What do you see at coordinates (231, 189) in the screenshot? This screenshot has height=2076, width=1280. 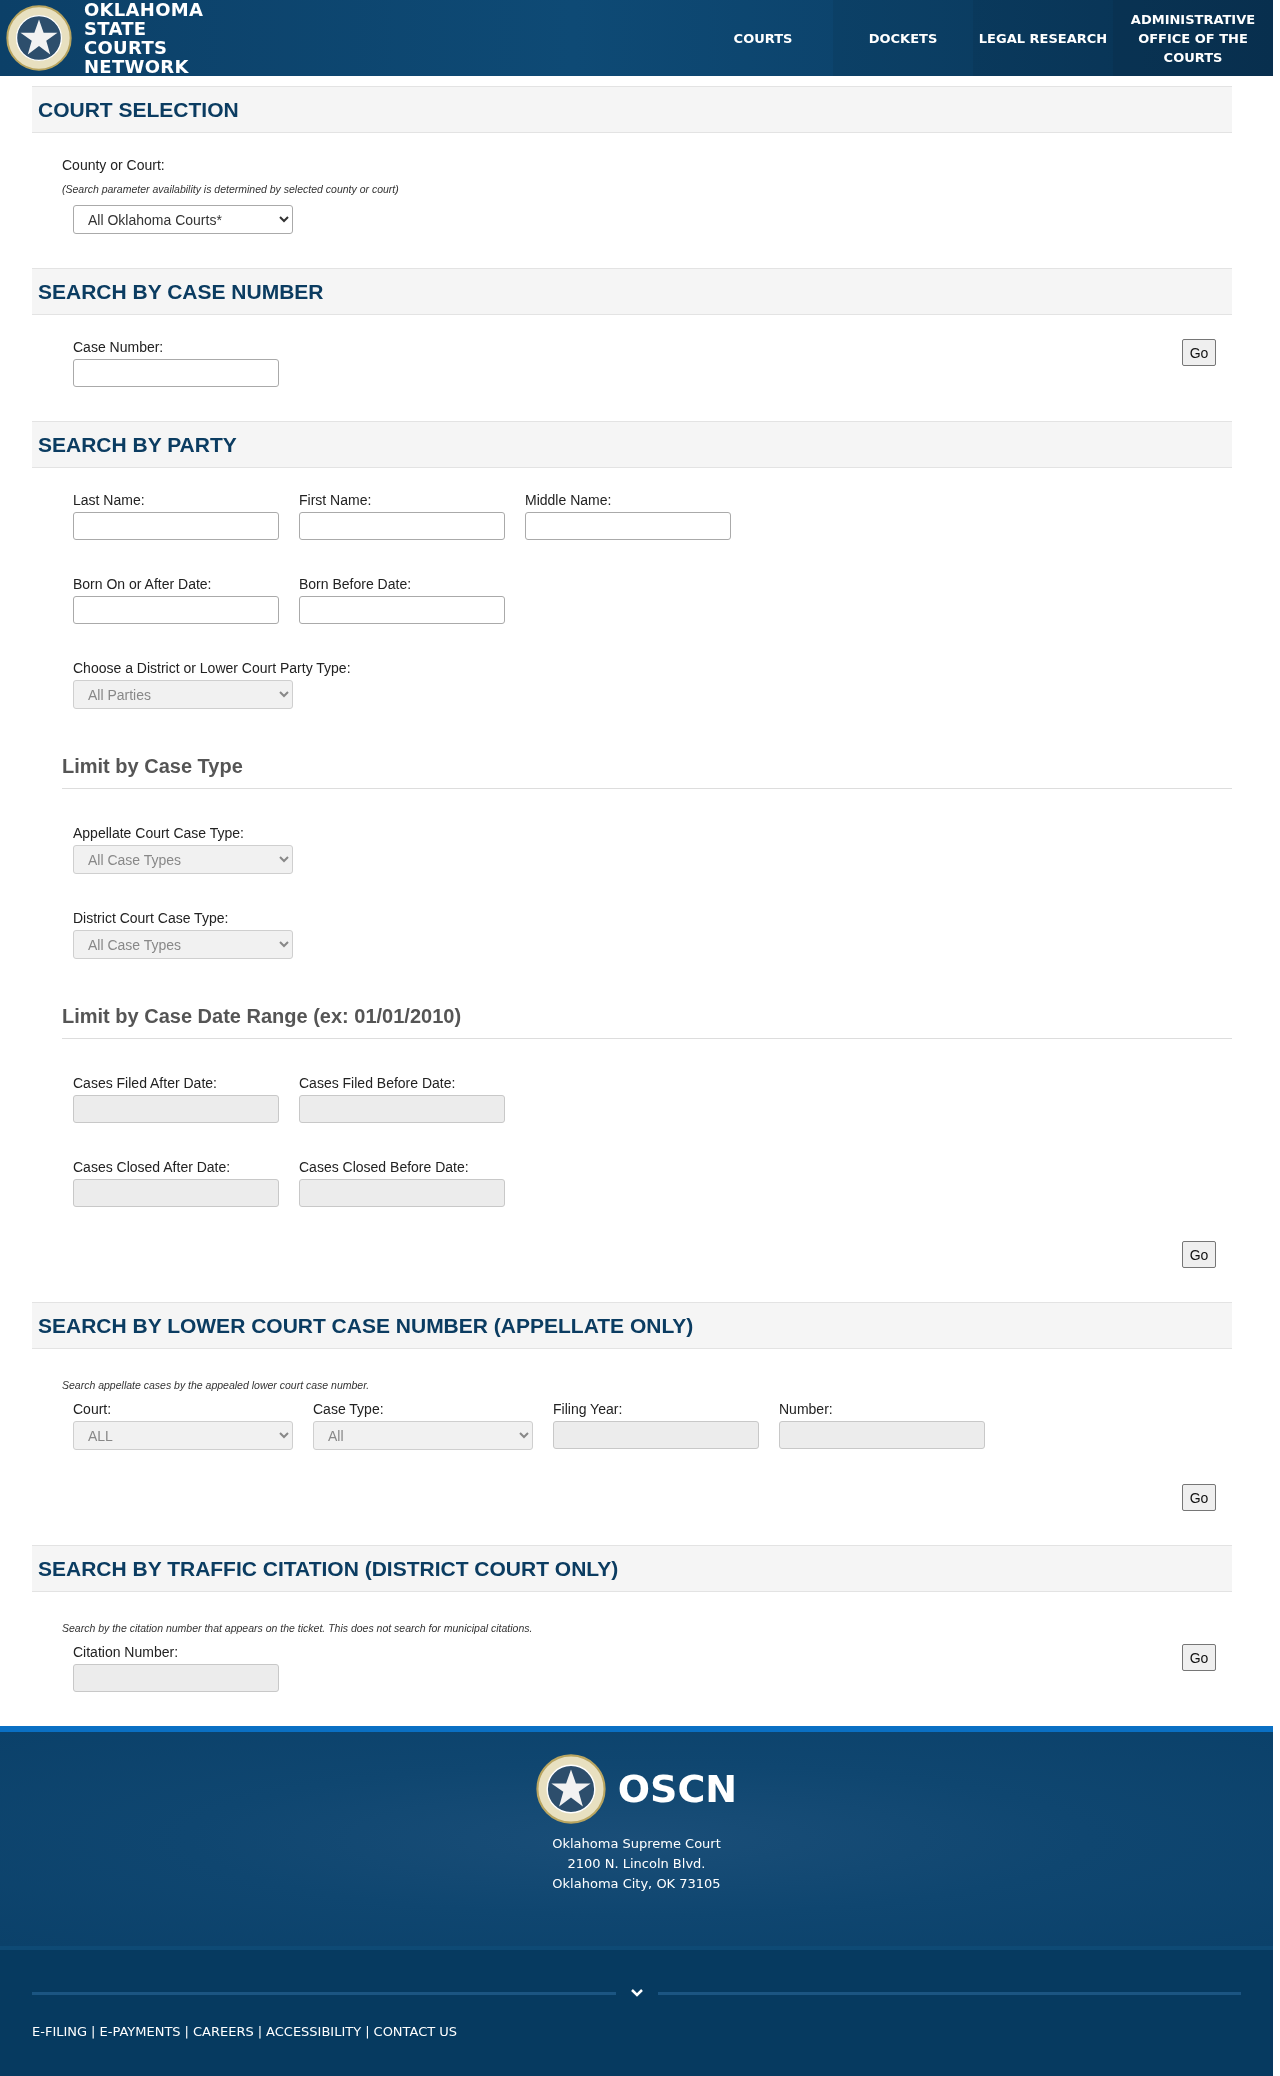 I see `help-note: (Search parameter availability is determined by selected county or court)` at bounding box center [231, 189].